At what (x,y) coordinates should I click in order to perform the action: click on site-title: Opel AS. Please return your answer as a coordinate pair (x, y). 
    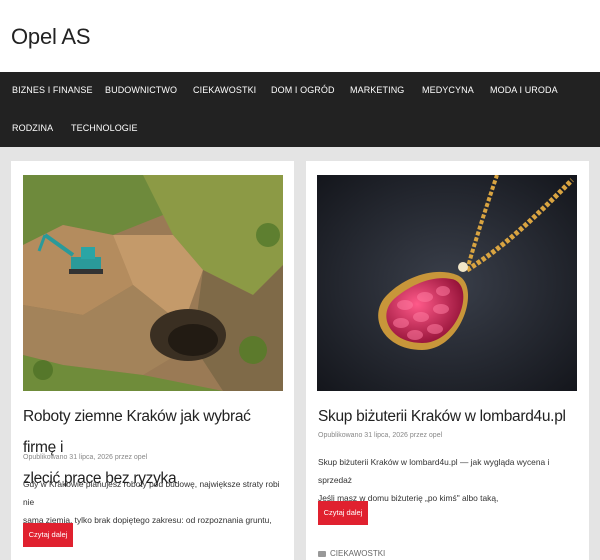
    Looking at the image, I should click on (51, 37).